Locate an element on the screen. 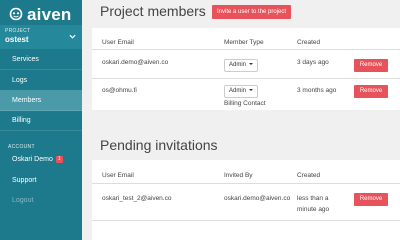 This screenshot has height=240, width=400. sidebar-item-label: Services is located at coordinates (25, 59).